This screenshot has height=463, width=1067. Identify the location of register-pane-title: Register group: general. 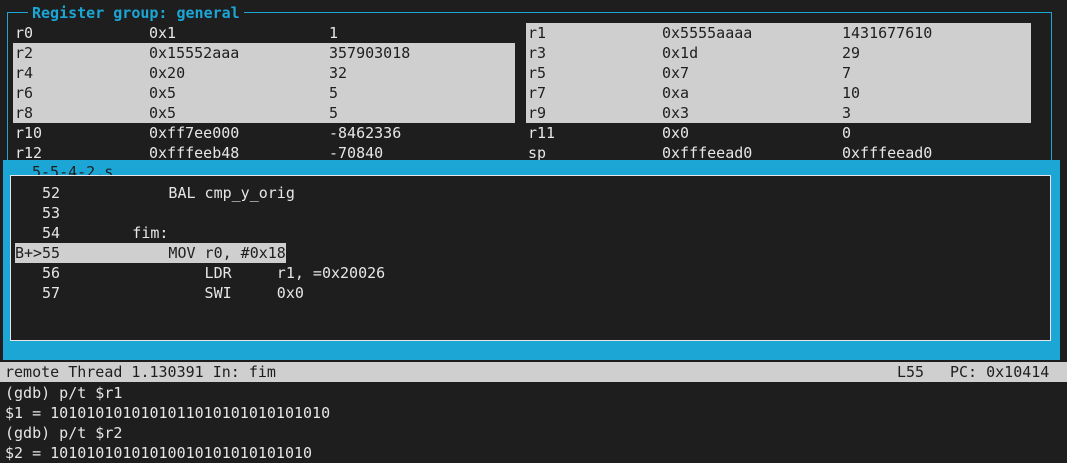
(136, 13).